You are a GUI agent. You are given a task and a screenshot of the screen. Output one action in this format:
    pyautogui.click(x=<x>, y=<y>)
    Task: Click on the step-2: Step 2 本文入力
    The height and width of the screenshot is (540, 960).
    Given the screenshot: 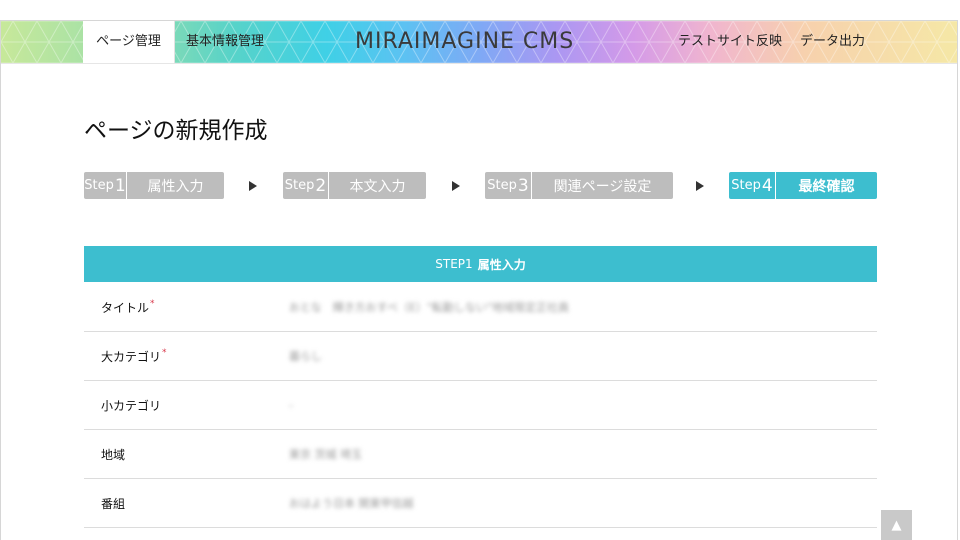 What is the action you would take?
    pyautogui.click(x=354, y=185)
    